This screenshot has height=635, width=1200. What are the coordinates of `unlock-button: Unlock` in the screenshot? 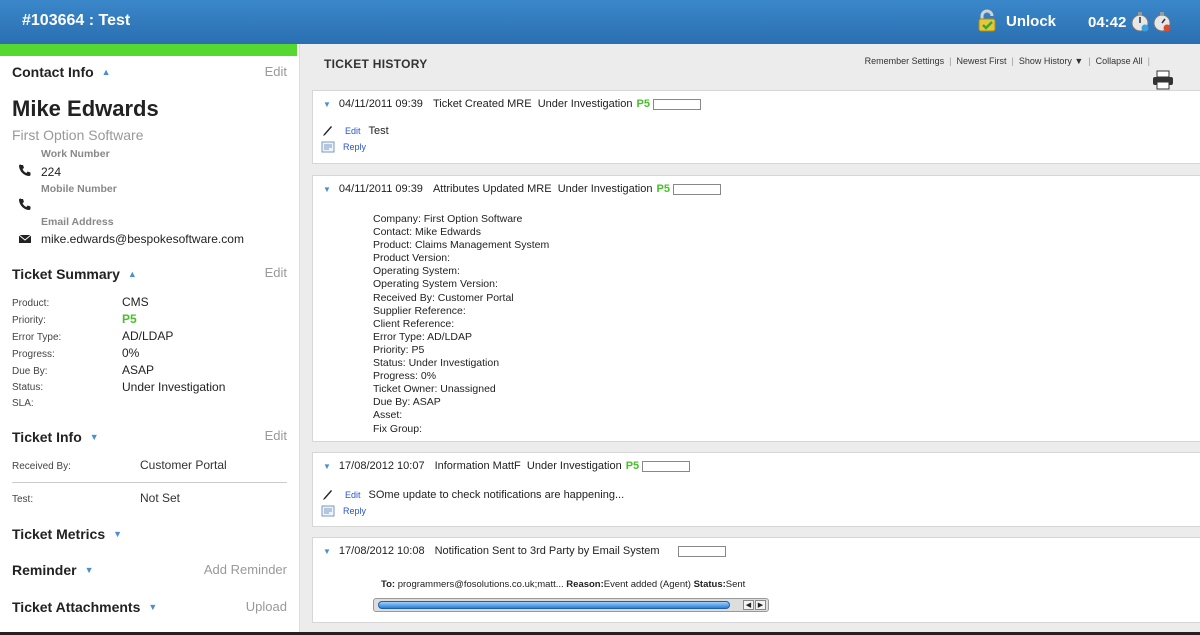 It's located at (1016, 21).